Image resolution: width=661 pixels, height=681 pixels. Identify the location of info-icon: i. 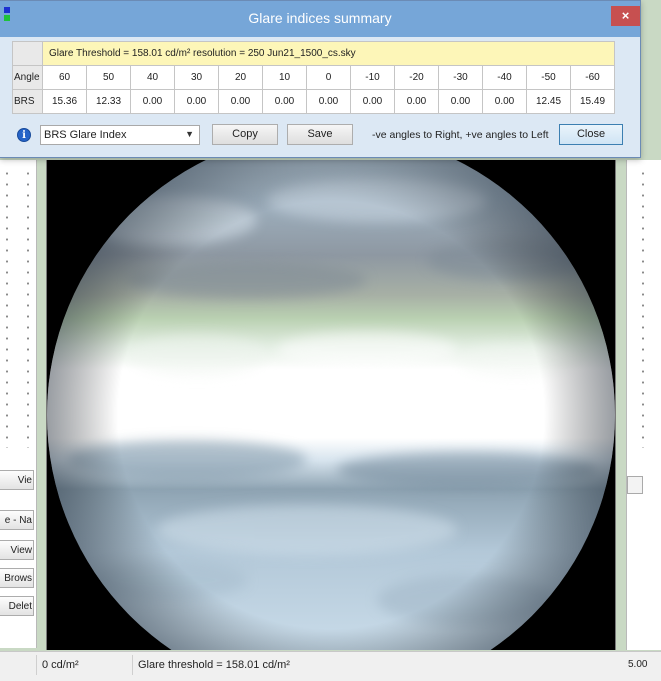
(24, 135).